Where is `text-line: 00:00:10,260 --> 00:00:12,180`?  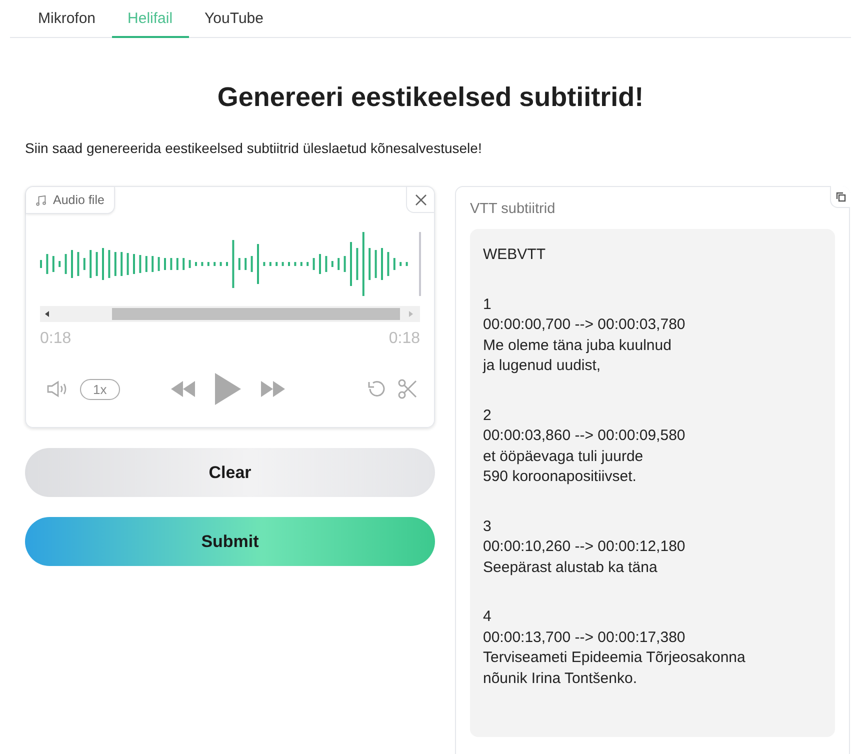
text-line: 00:00:10,260 --> 00:00:12,180 is located at coordinates (584, 547).